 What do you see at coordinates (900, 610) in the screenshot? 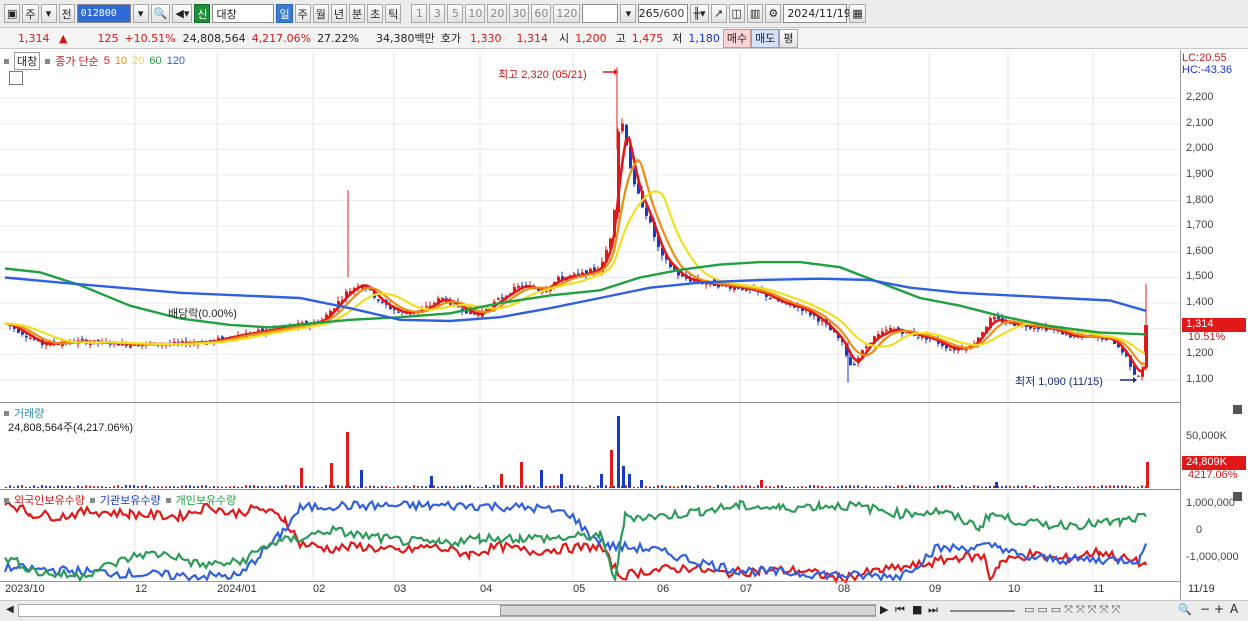
I see `rewind-icon: ⏮` at bounding box center [900, 610].